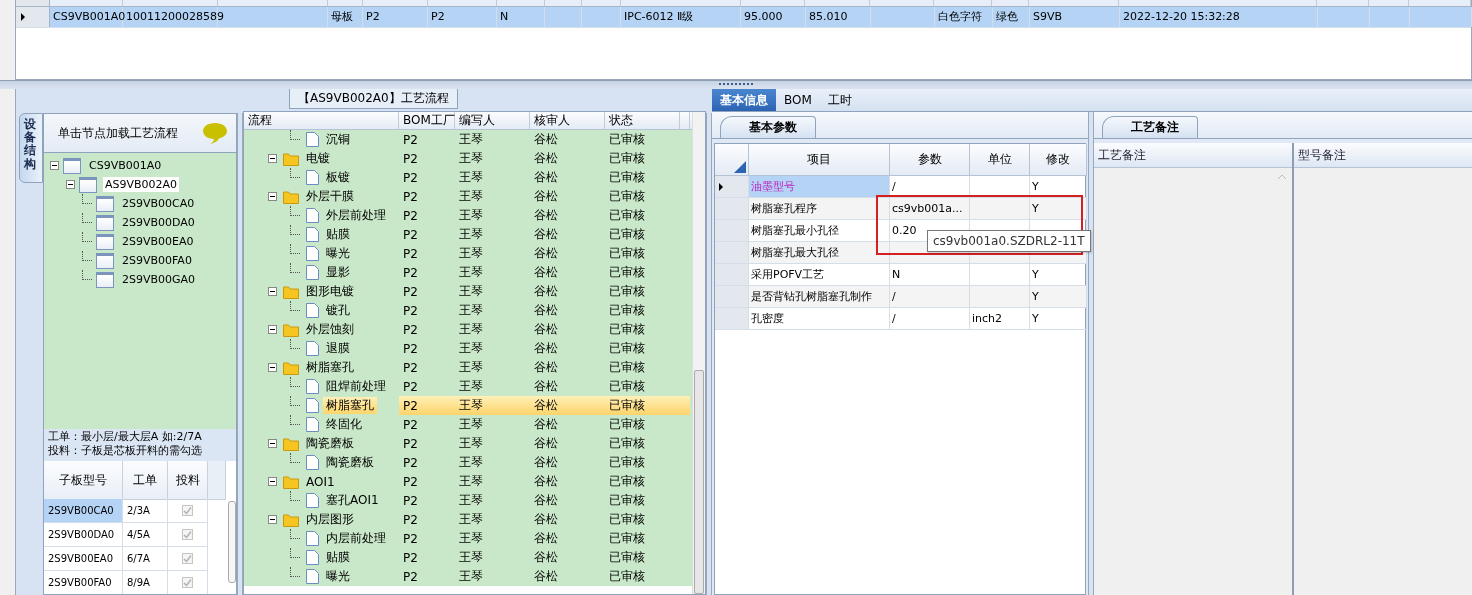 The height and width of the screenshot is (595, 1472). Describe the element at coordinates (158, 203) in the screenshot. I see `node-label: 2S9VB00CA0` at that location.